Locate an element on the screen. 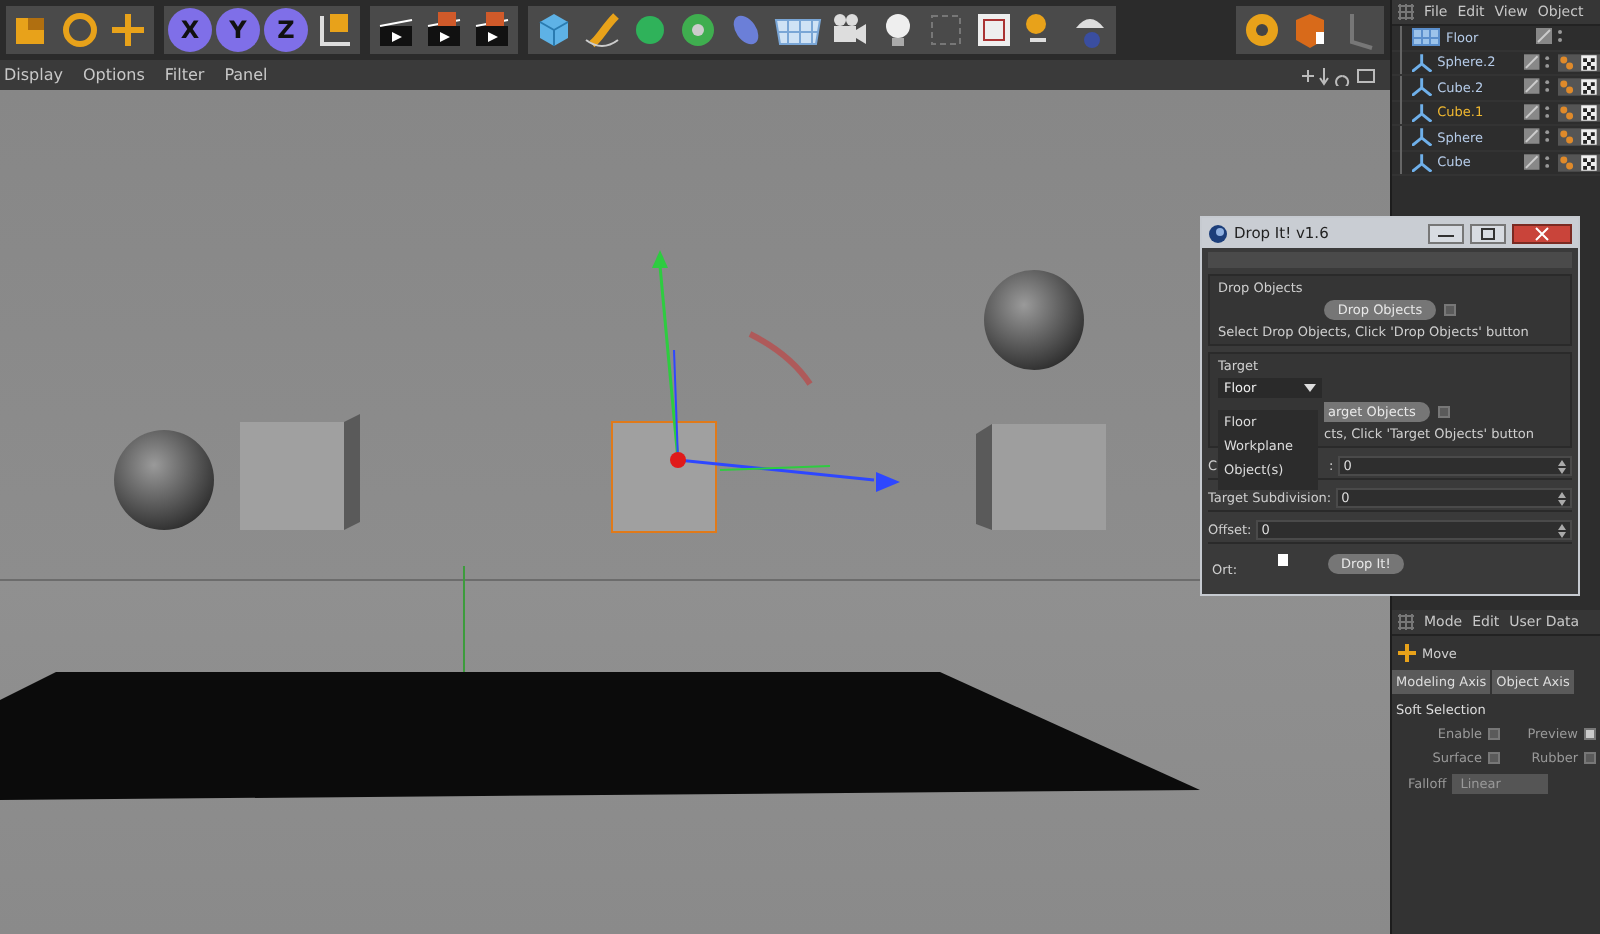 The width and height of the screenshot is (1600, 934). recycle-icon is located at coordinates (1262, 30).